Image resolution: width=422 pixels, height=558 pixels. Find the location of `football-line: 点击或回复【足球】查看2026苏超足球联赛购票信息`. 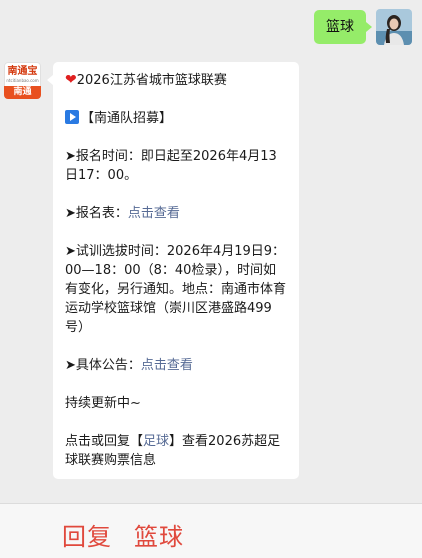

football-line: 点击或回复【足球】查看2026苏超足球联赛购票信息 is located at coordinates (176, 451).